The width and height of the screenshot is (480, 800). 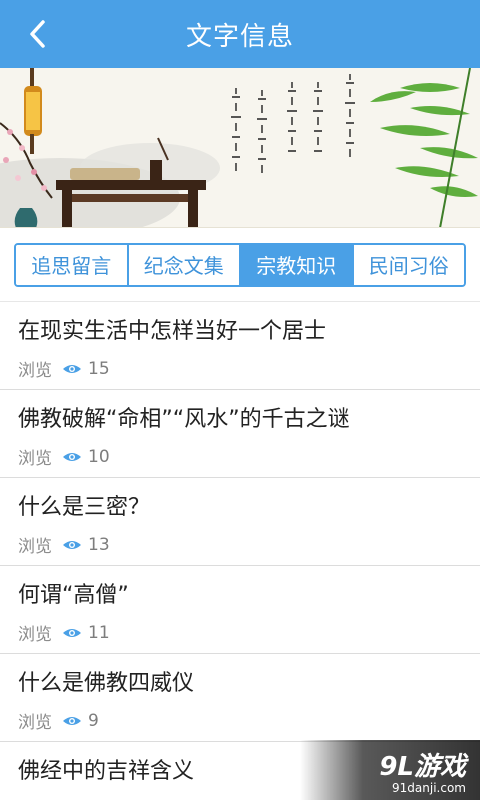 I want to click on views-count: 10, so click(x=99, y=456).